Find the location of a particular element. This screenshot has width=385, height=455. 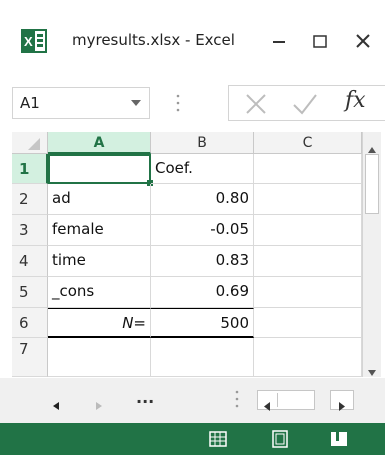

row-header-3: 3 is located at coordinates (30, 230).